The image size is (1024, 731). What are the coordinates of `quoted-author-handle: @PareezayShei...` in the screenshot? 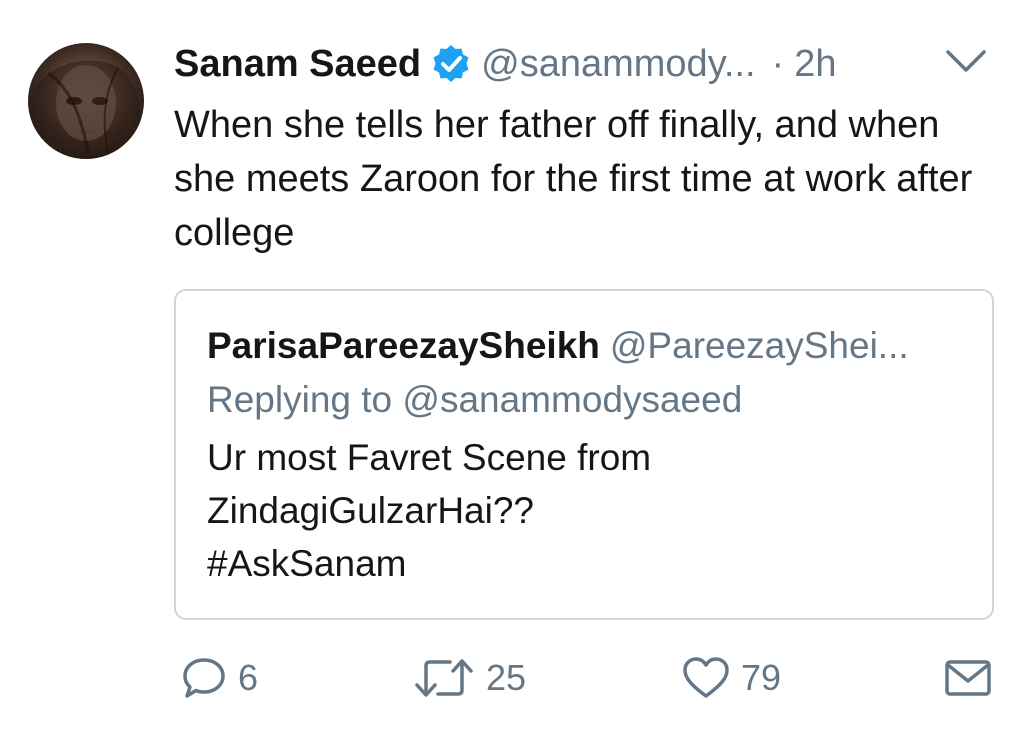 It's located at (759, 345).